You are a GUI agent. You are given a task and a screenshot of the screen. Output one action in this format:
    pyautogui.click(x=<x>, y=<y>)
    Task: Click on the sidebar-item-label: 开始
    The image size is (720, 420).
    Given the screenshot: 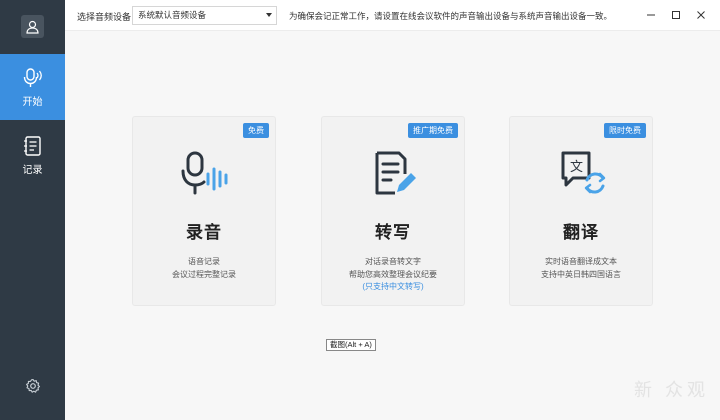 What is the action you would take?
    pyautogui.click(x=32, y=102)
    